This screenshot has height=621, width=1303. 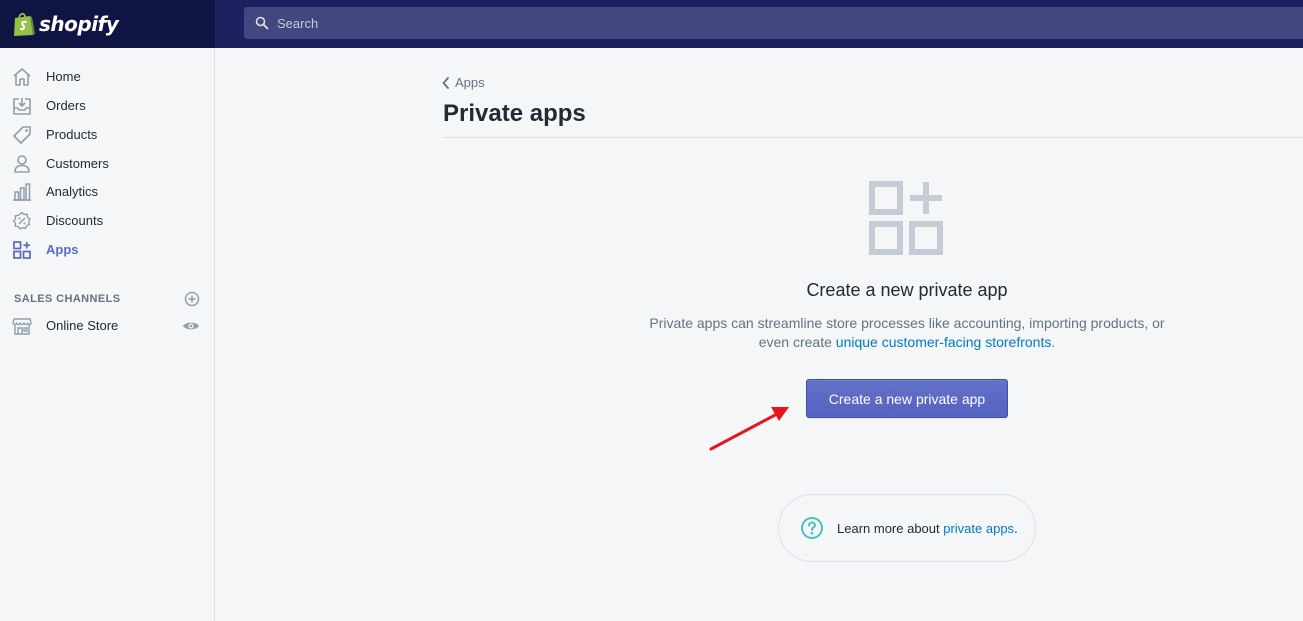 I want to click on sidebar-item-label: Online Store, so click(x=82, y=325).